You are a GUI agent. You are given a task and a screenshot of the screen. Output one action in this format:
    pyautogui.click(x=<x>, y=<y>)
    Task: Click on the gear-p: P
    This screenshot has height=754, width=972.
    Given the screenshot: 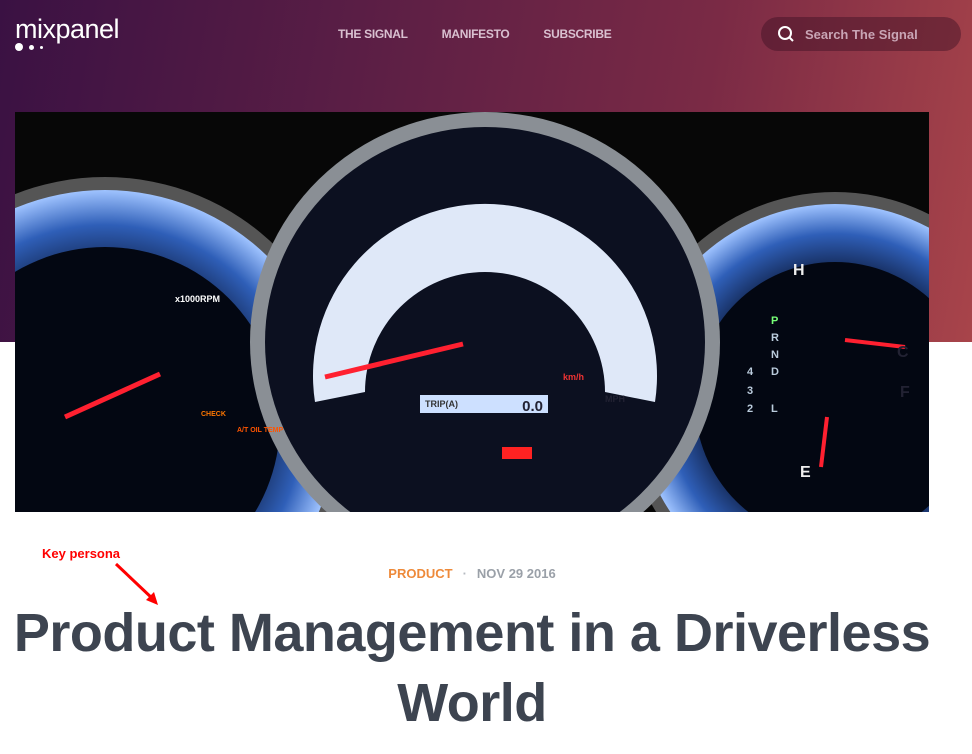 What is the action you would take?
    pyautogui.click(x=774, y=321)
    